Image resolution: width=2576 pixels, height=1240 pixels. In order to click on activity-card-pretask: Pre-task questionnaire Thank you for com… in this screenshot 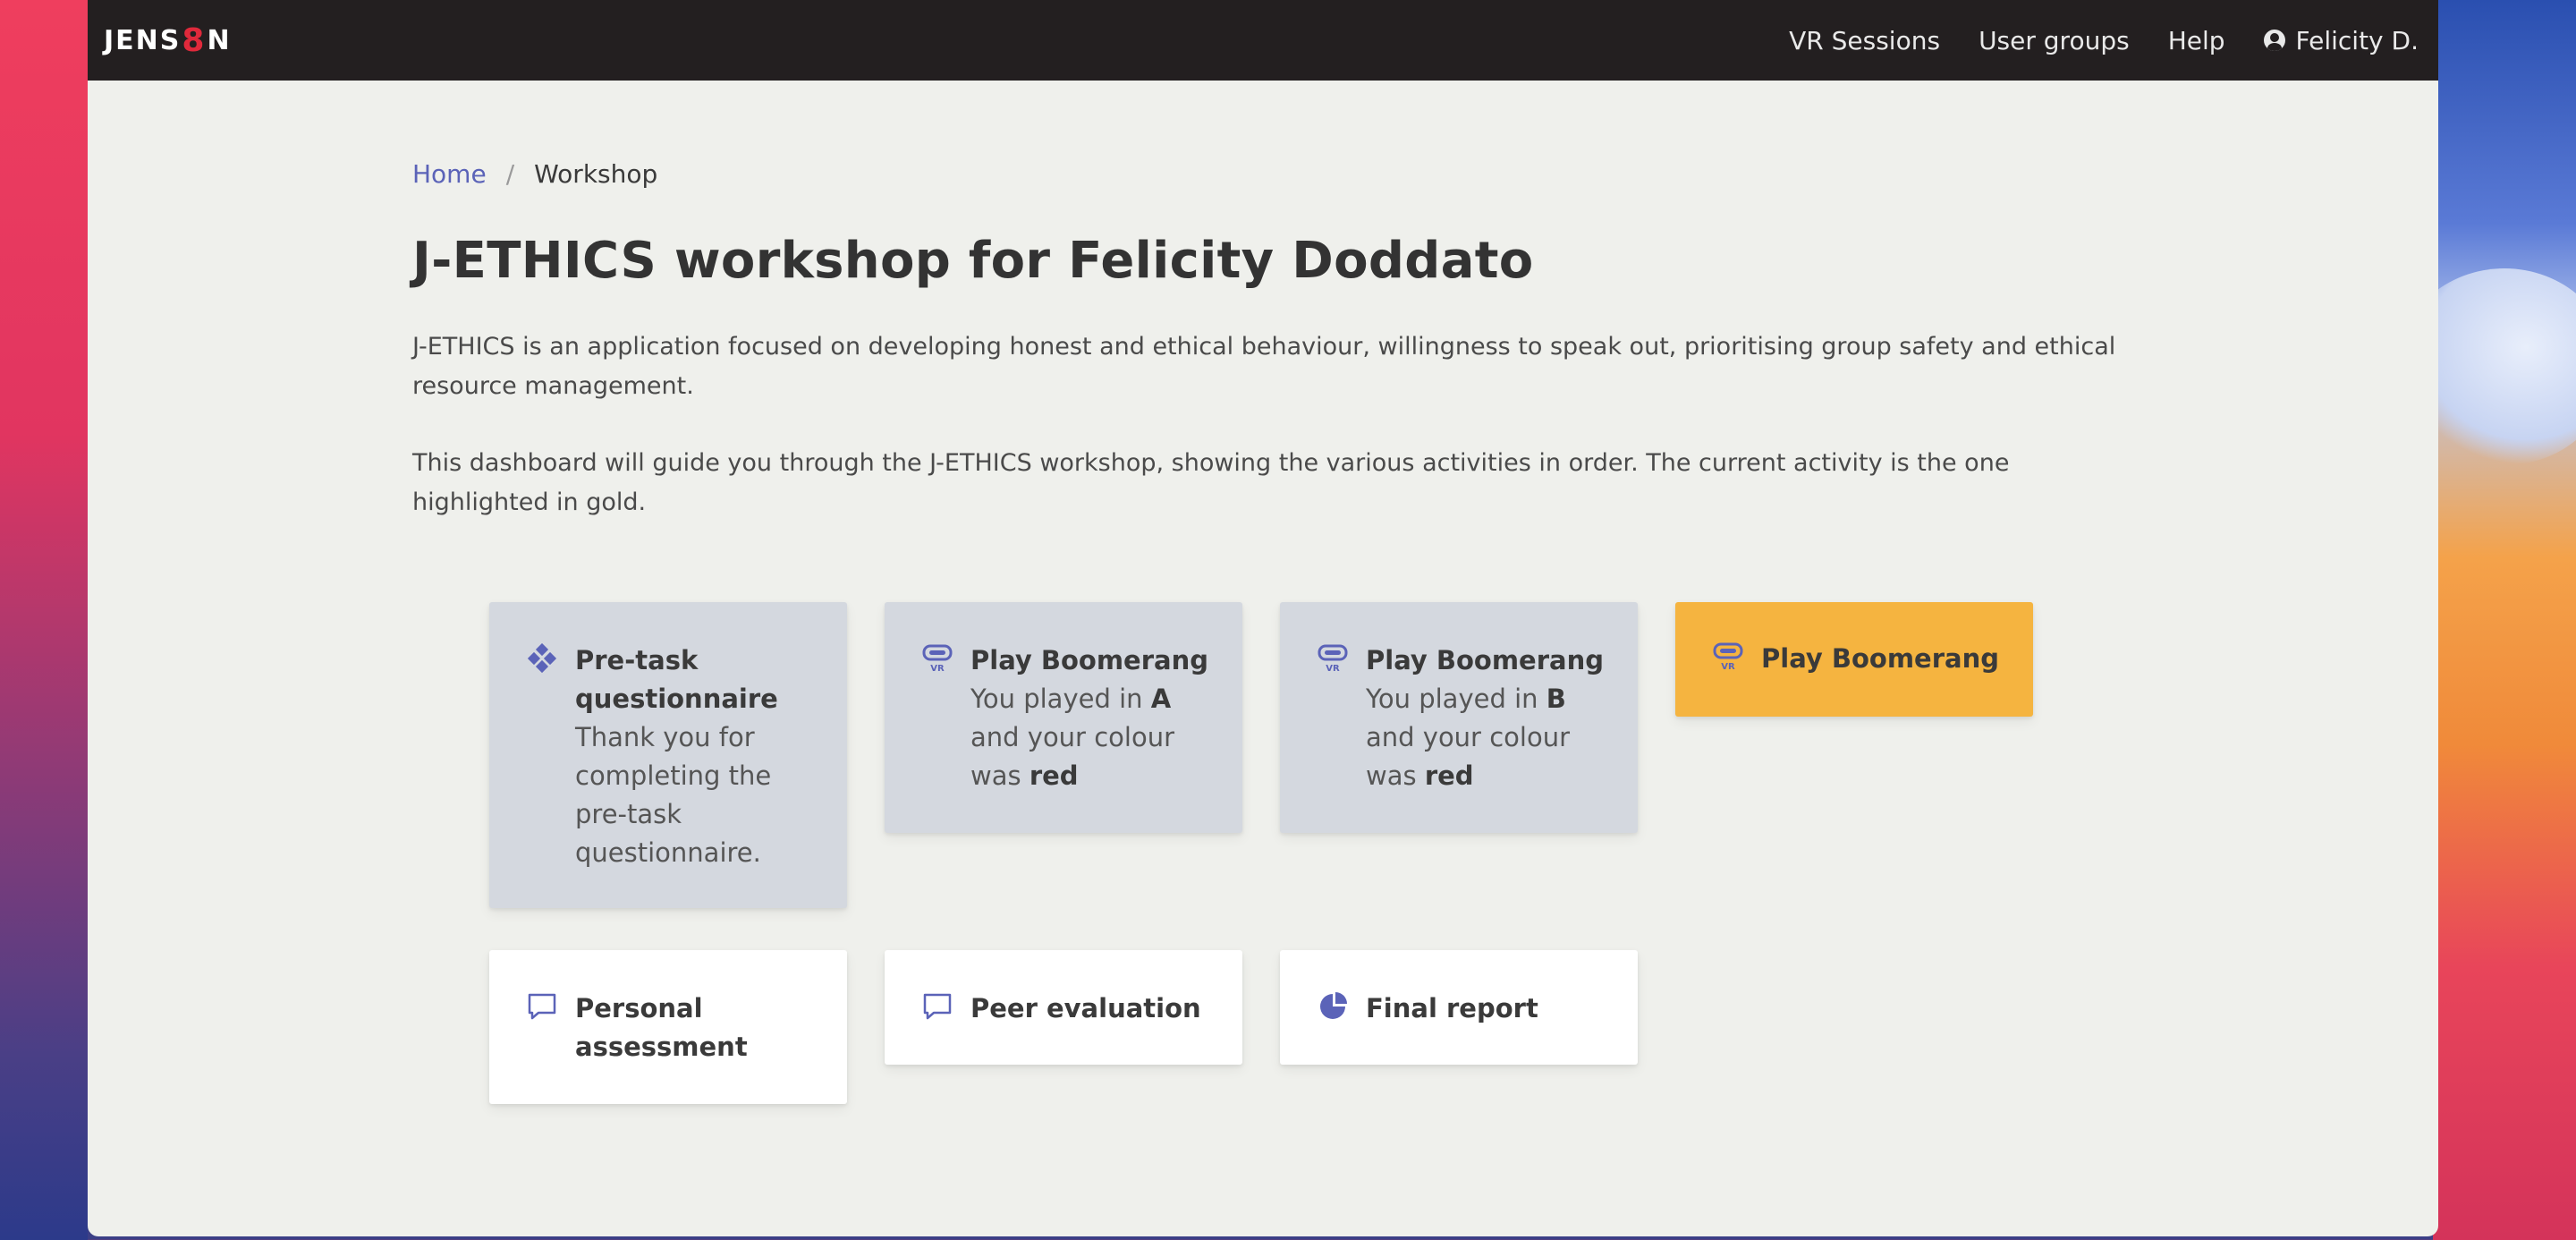, I will do `click(668, 755)`.